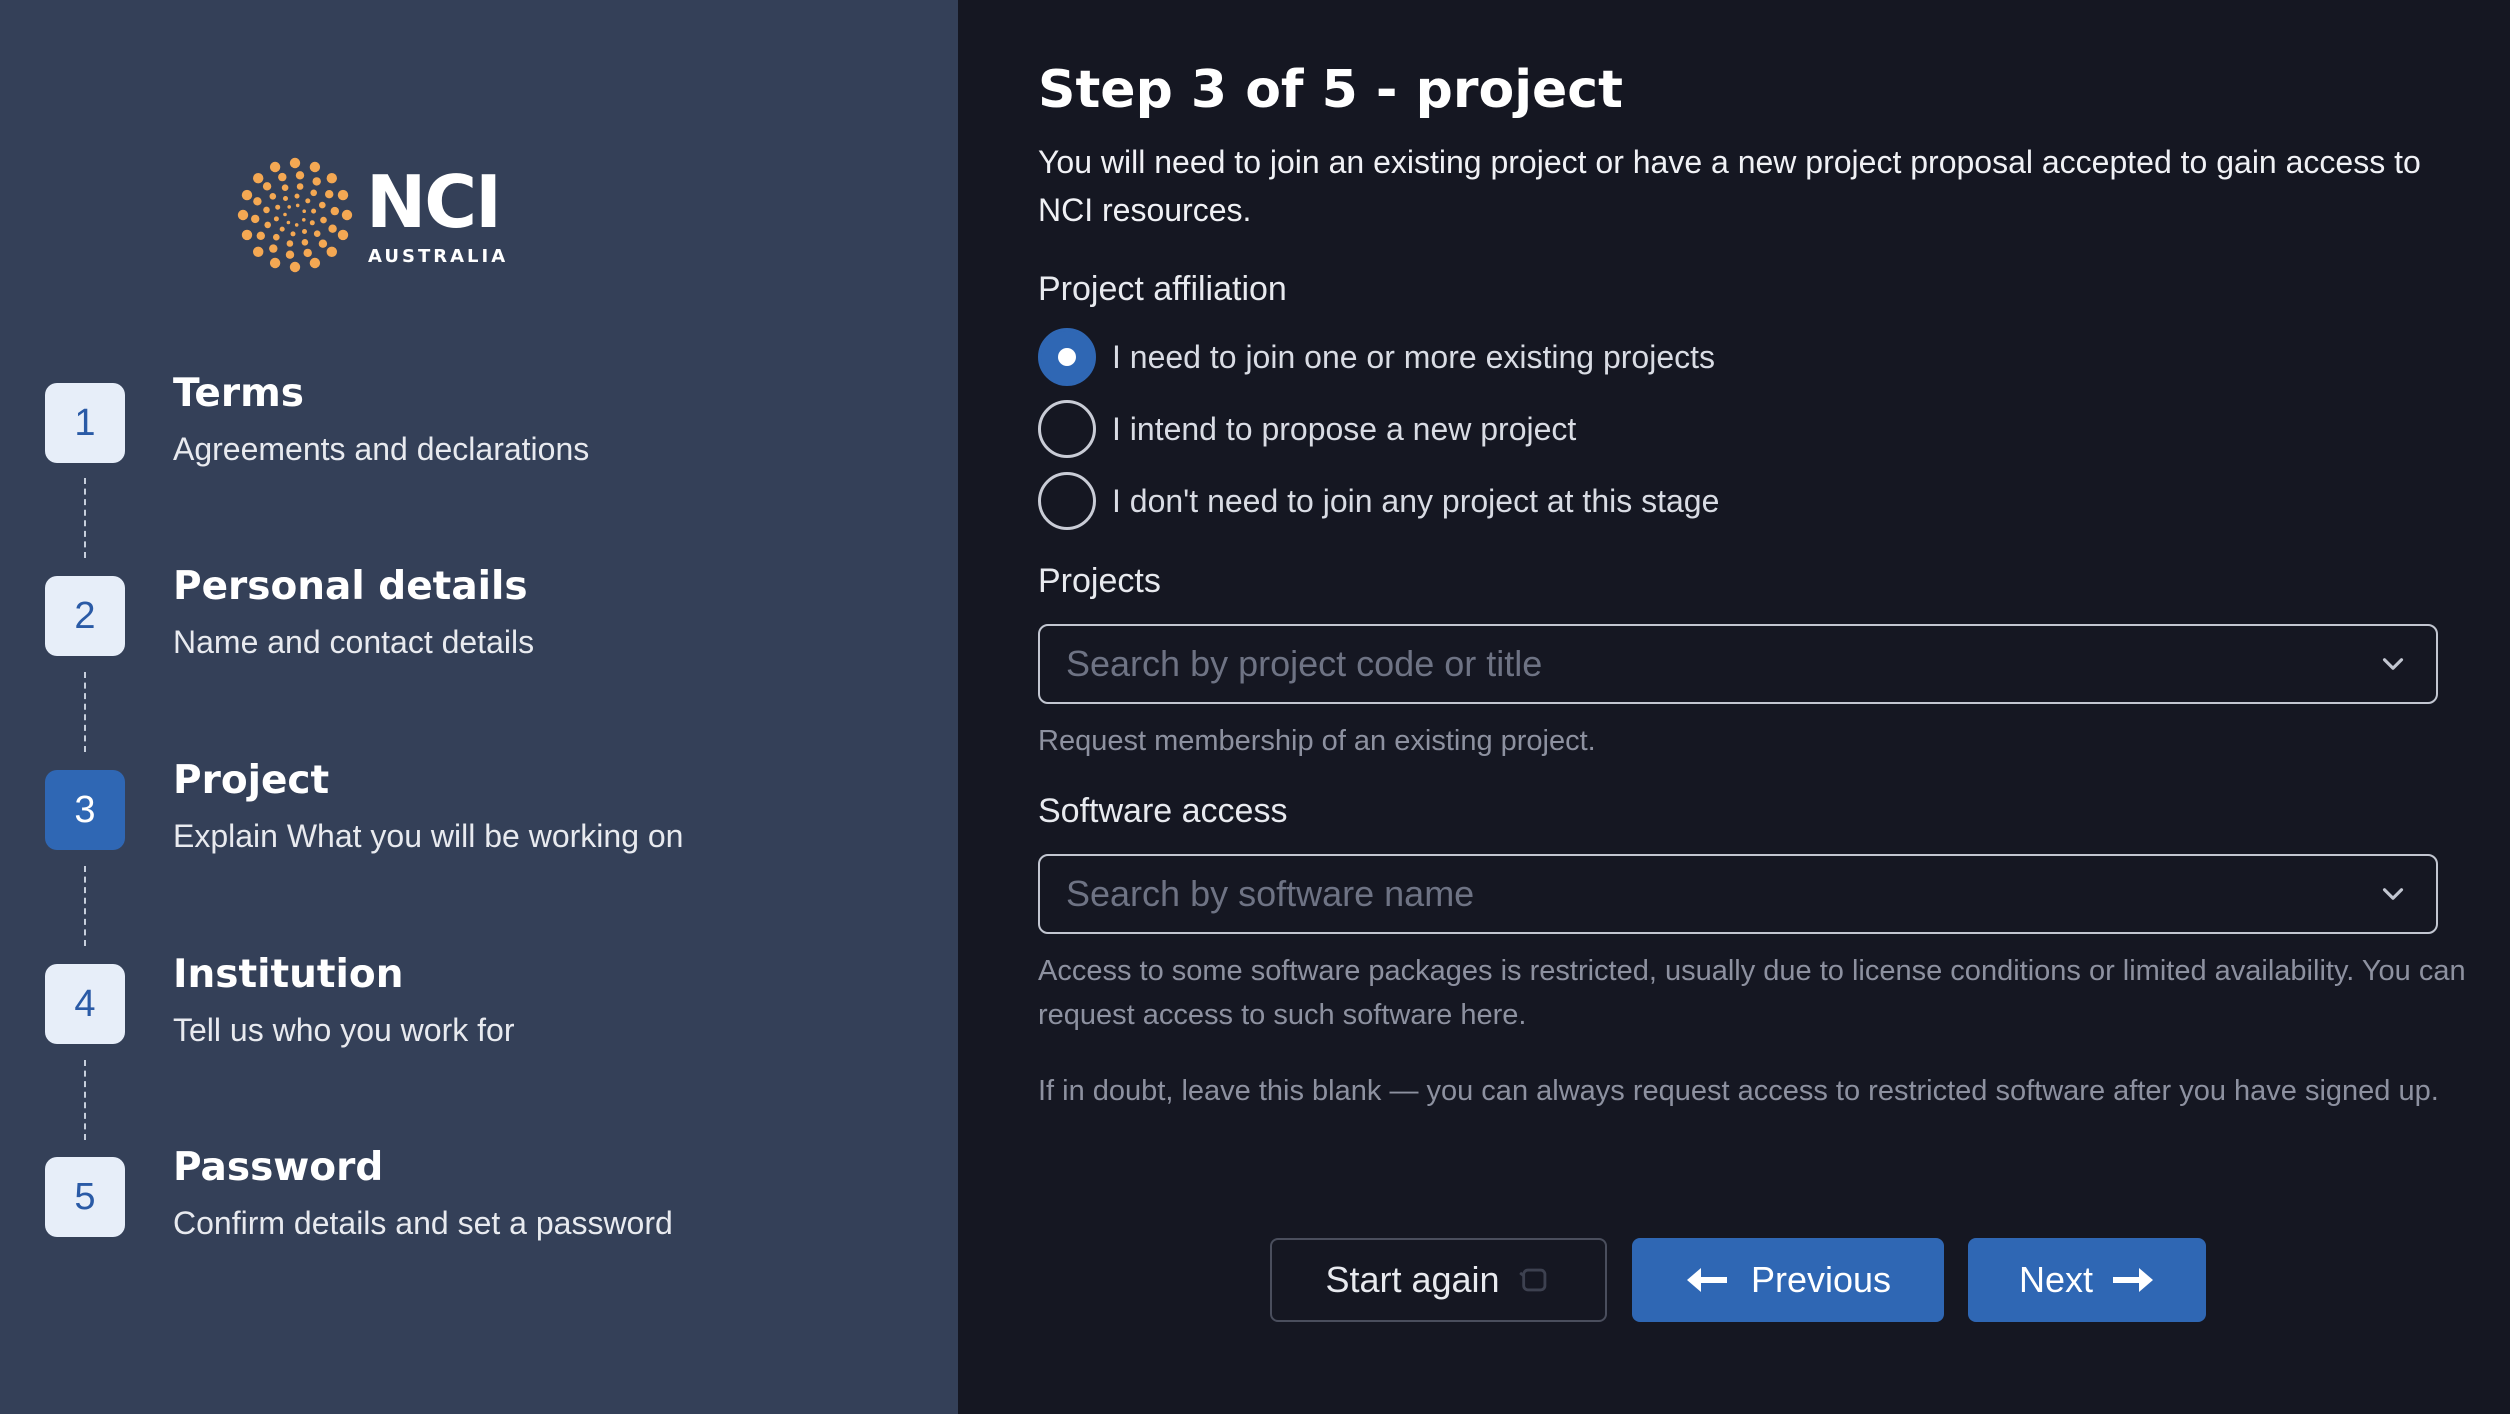 This screenshot has width=2510, height=1414. Describe the element at coordinates (1162, 289) in the screenshot. I see `project-affiliation-label: Project affiliation` at that location.